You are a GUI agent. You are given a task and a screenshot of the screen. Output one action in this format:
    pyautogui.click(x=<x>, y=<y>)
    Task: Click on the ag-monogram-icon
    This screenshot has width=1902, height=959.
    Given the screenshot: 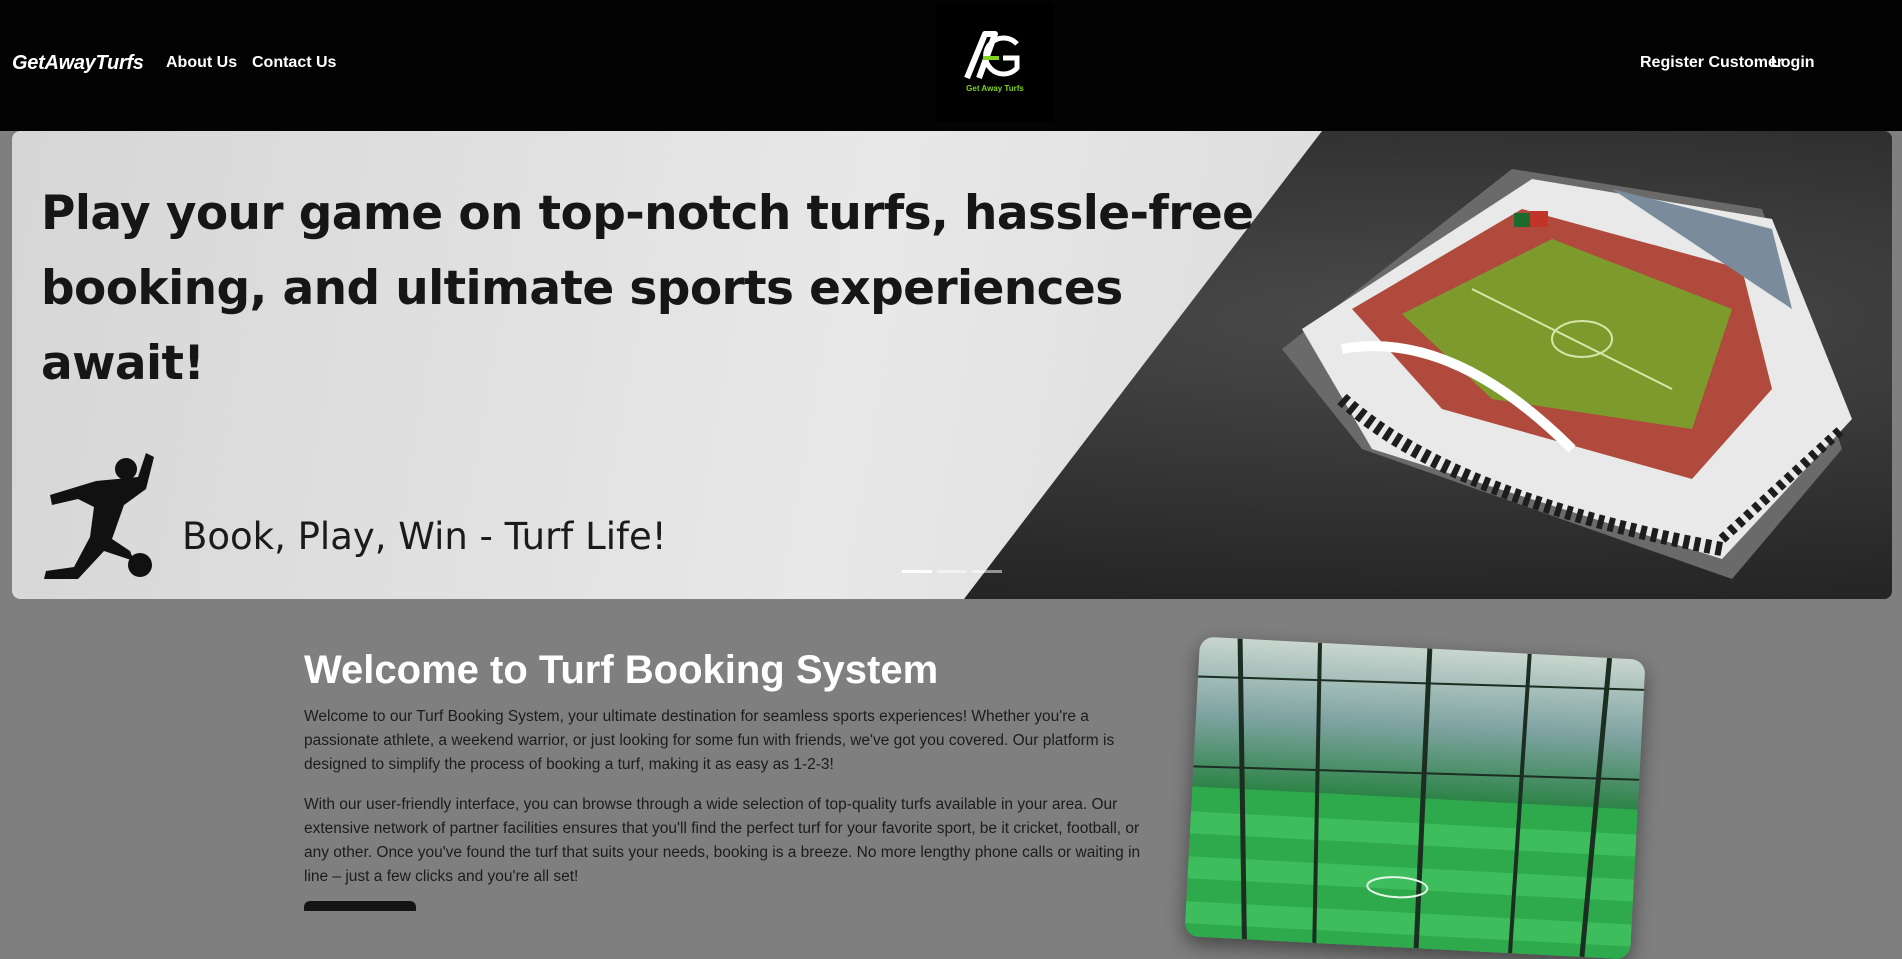 What is the action you would take?
    pyautogui.click(x=992, y=55)
    